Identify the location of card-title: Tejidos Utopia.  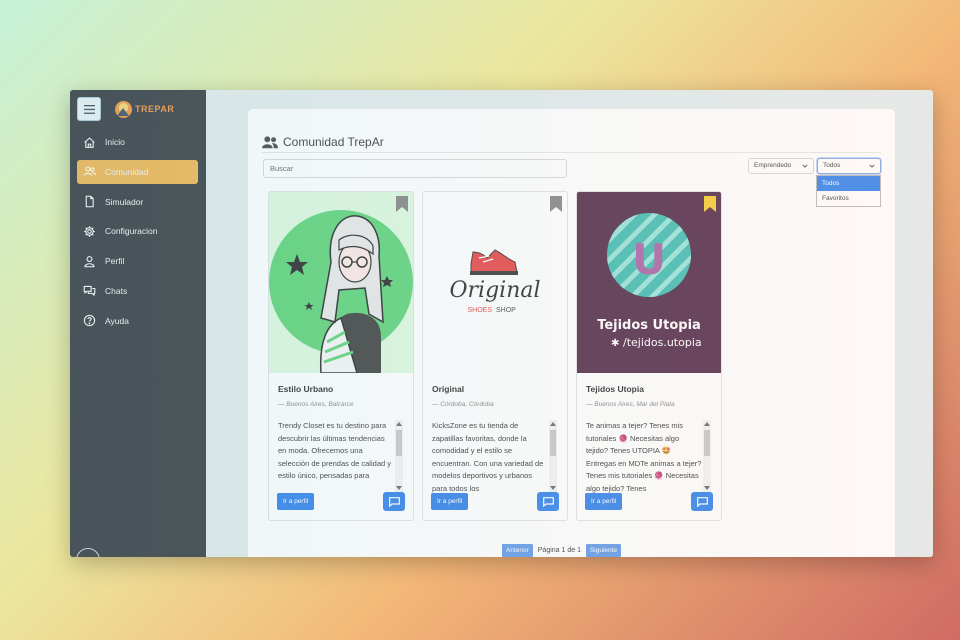
(615, 389).